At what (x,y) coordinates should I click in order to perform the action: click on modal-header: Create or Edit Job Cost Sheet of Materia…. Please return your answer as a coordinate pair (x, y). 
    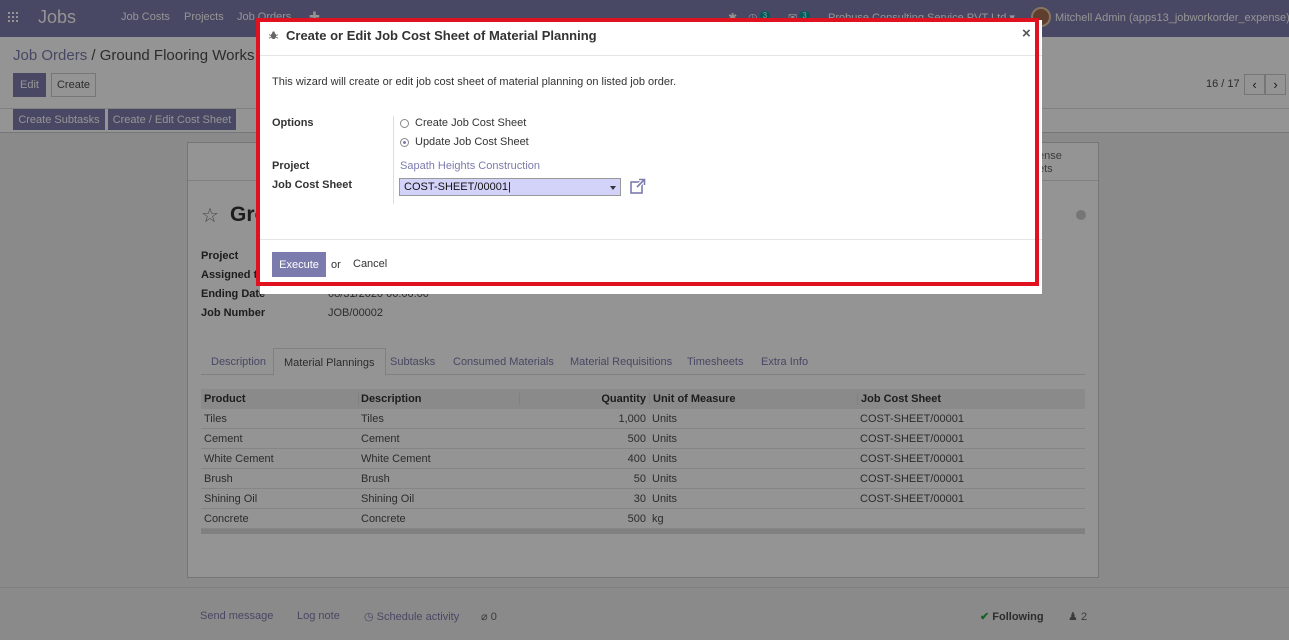
    Looking at the image, I should click on (651, 38).